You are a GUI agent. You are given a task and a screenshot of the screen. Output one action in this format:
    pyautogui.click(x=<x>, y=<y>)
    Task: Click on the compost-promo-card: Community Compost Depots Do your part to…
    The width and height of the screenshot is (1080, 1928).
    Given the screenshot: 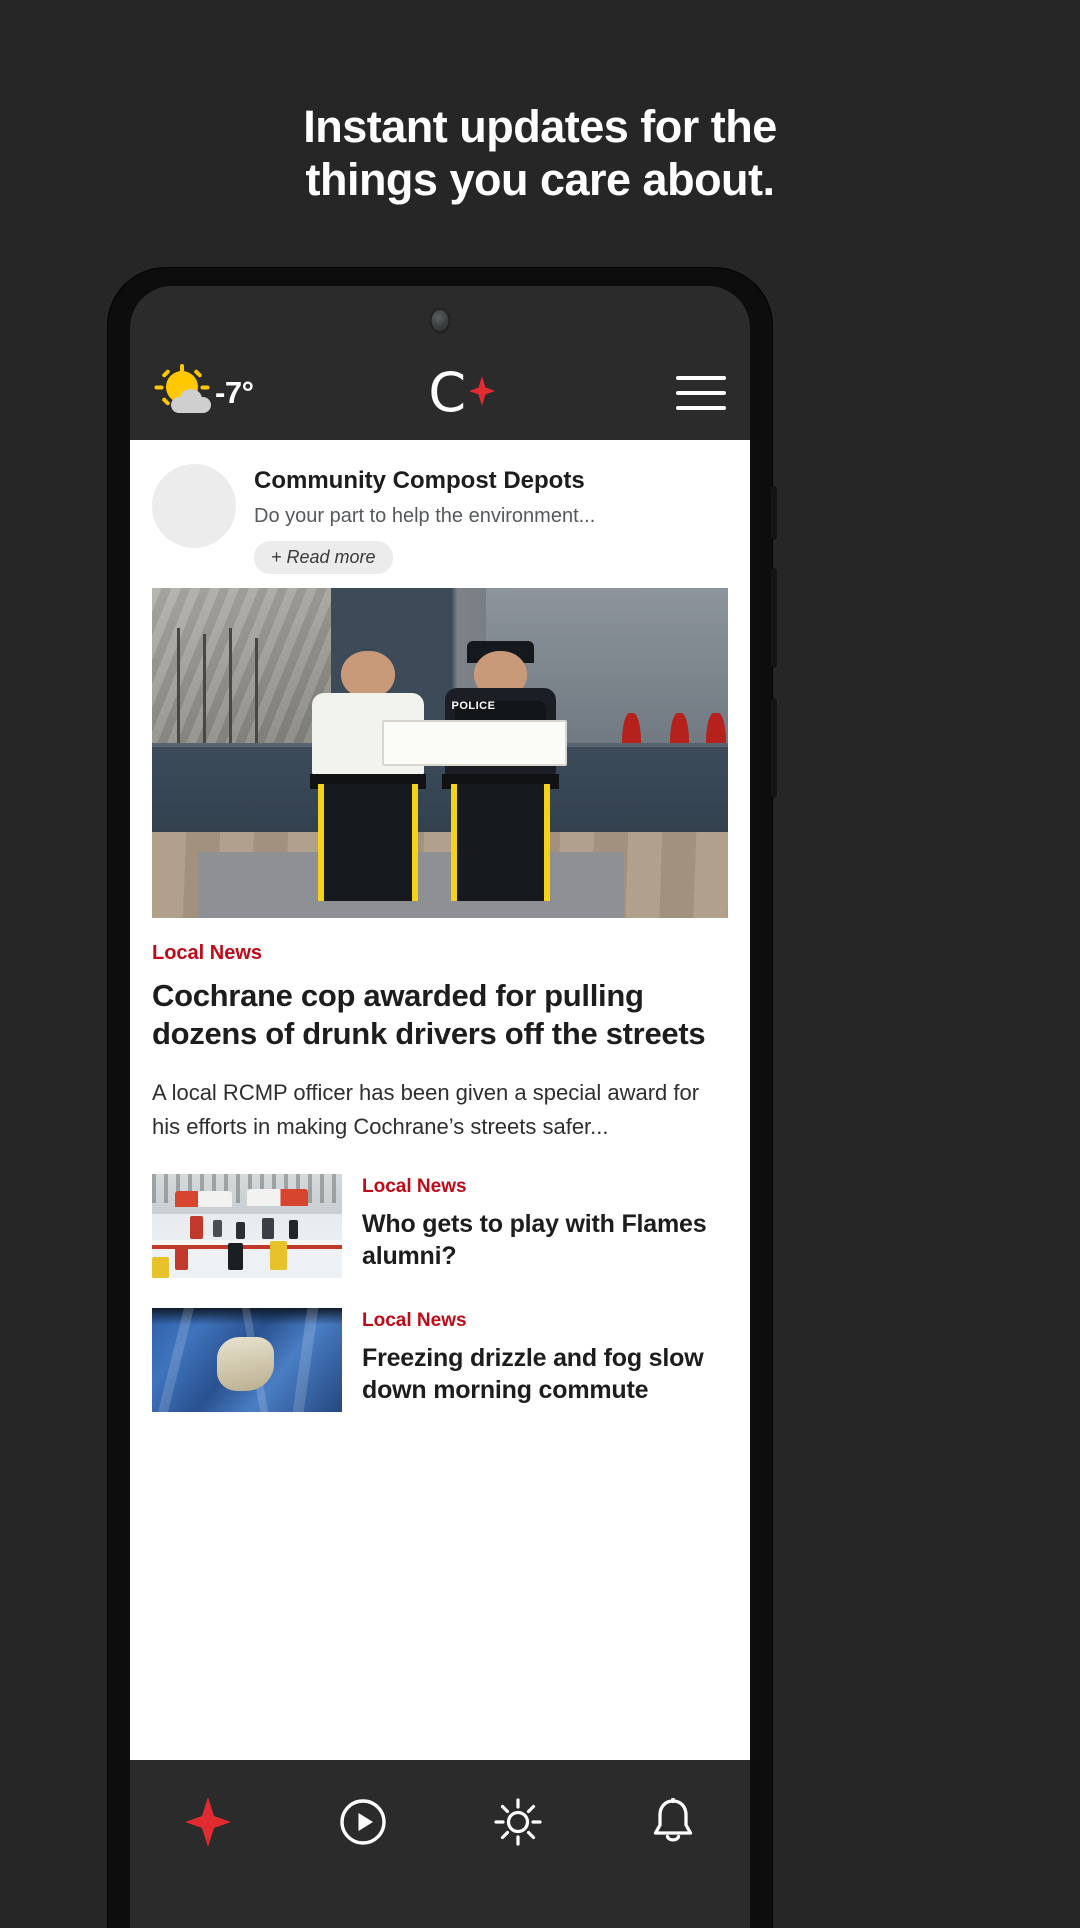 What is the action you would take?
    pyautogui.click(x=440, y=514)
    